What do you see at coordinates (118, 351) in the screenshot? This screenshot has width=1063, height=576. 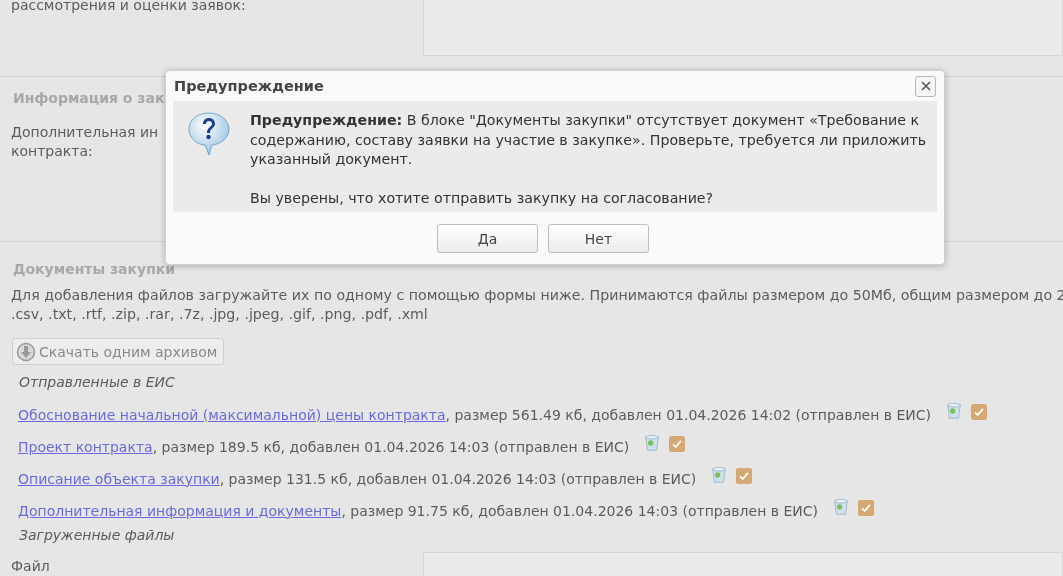 I see `download-button: Скачать одним архивом` at bounding box center [118, 351].